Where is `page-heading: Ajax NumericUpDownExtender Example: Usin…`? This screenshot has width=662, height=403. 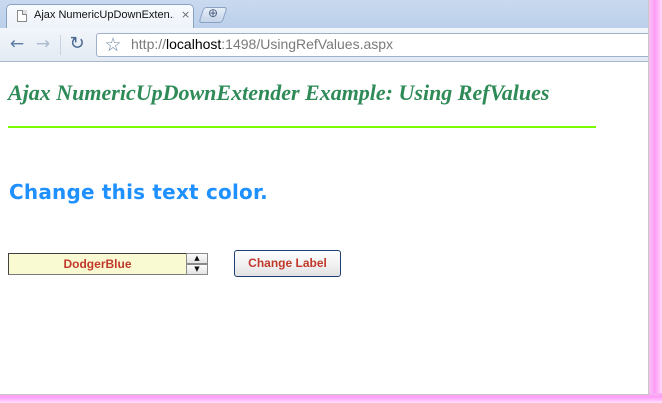 page-heading: Ajax NumericUpDownExtender Example: Usin… is located at coordinates (279, 92).